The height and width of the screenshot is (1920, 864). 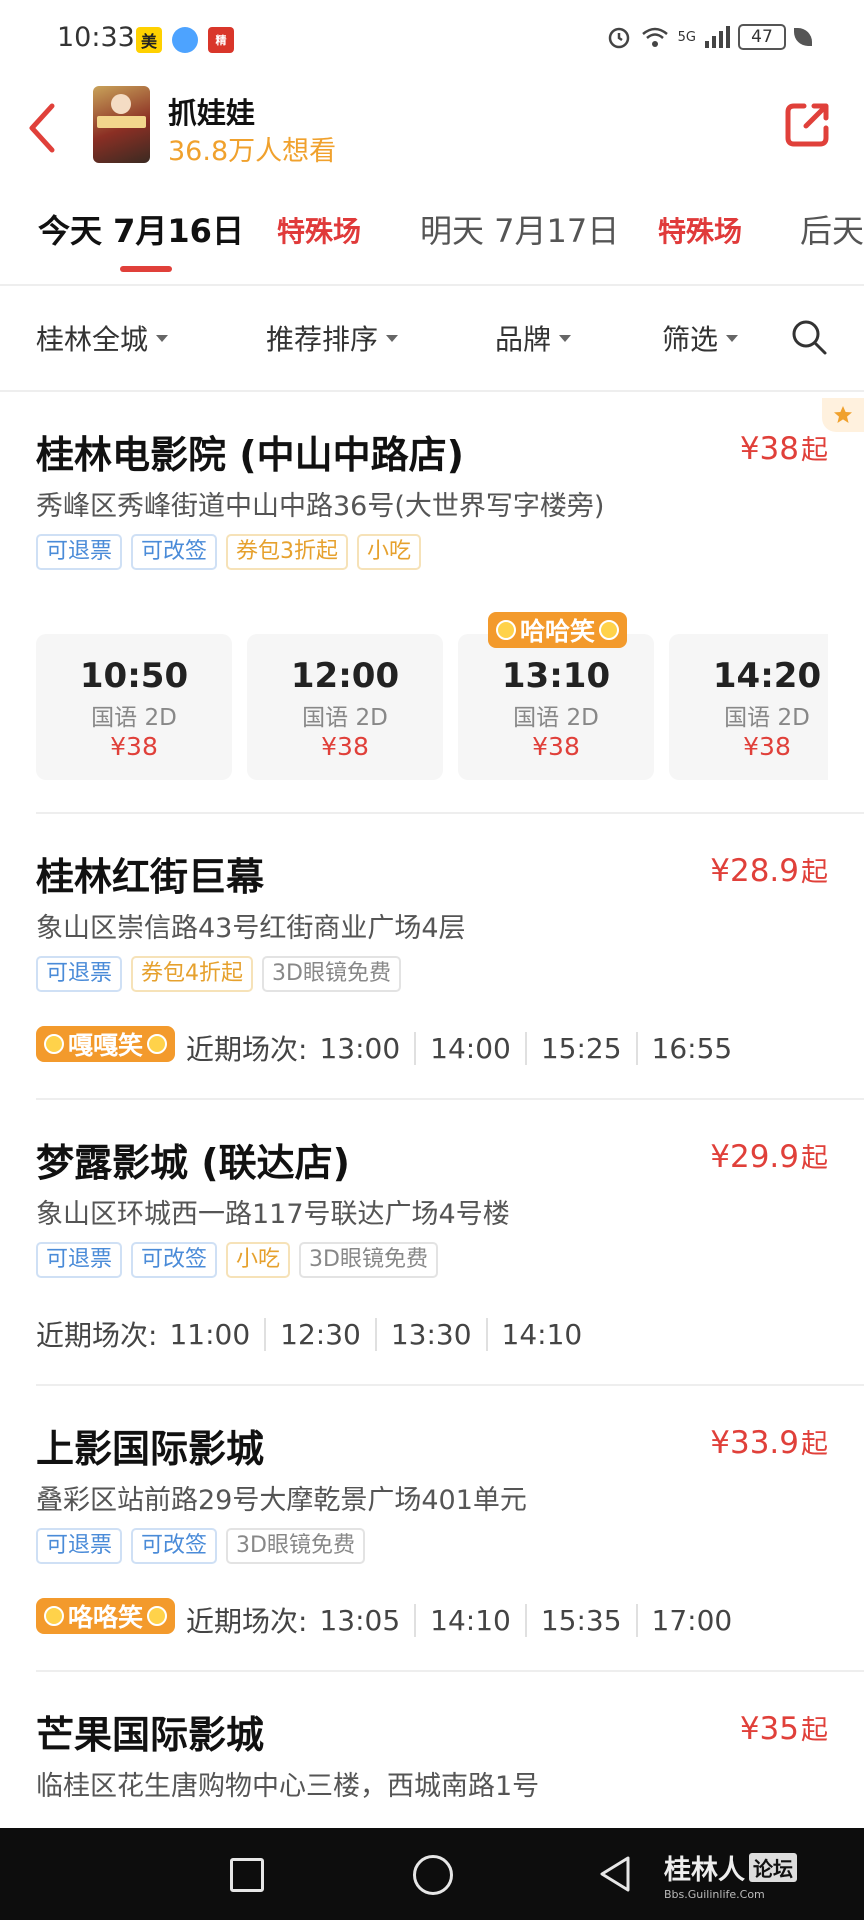 I want to click on filter-more: 筛选, so click(x=700, y=338).